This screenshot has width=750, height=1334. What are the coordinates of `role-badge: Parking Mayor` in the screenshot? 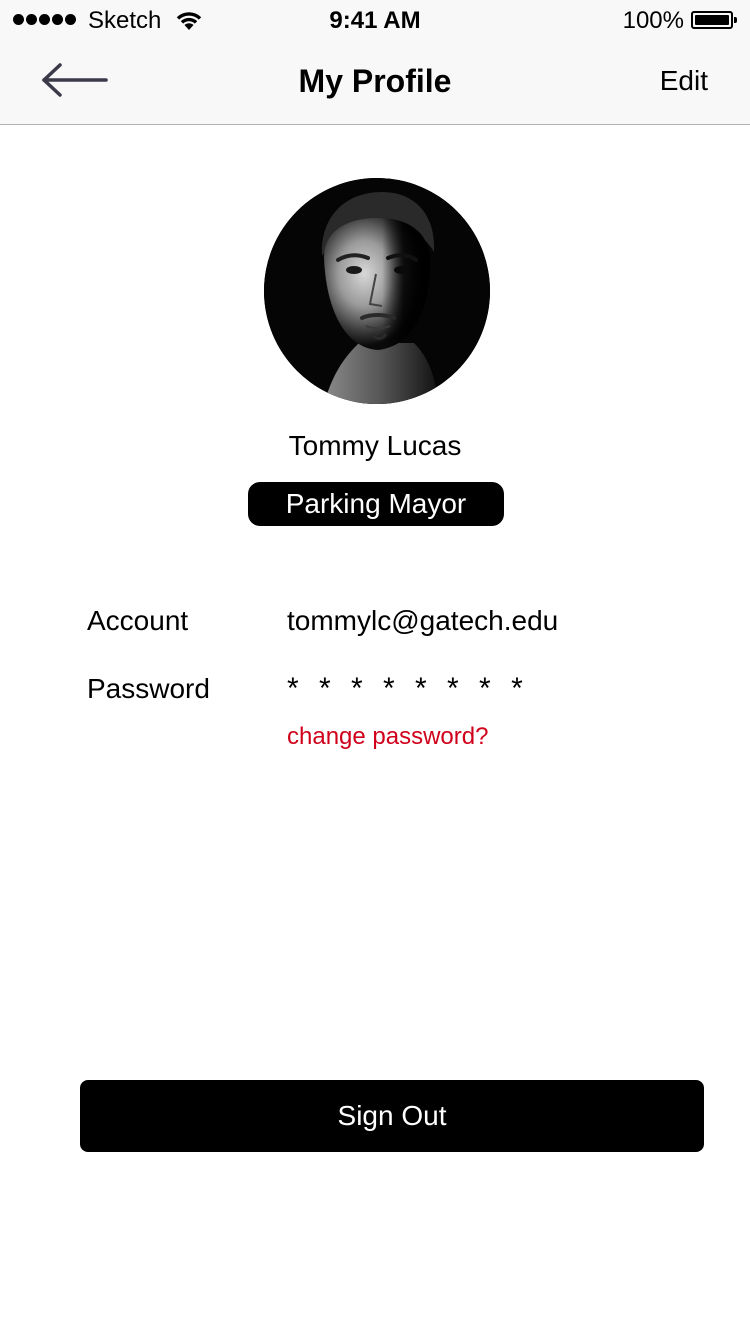 It's located at (376, 504).